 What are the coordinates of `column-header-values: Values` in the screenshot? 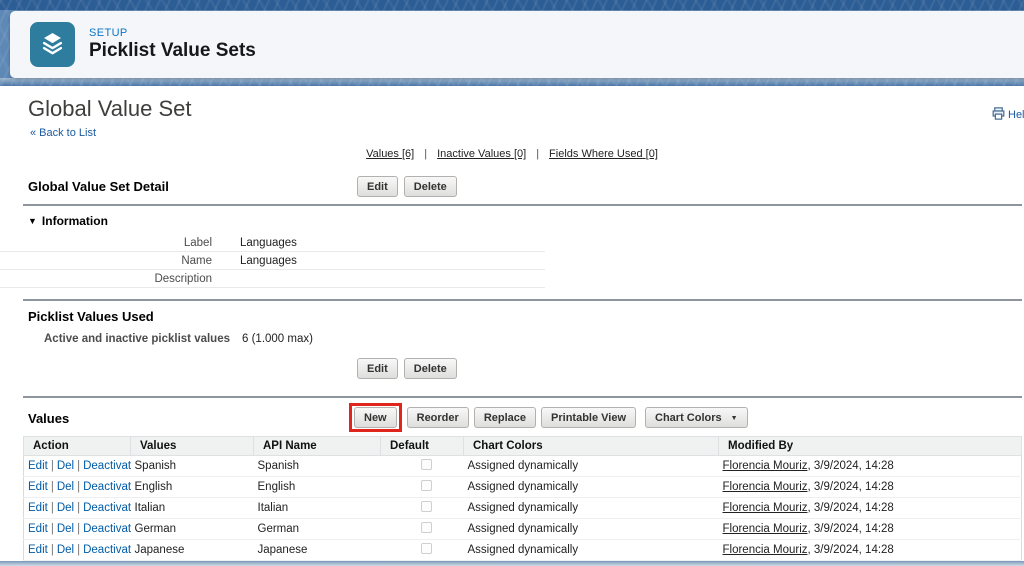 It's located at (192, 446).